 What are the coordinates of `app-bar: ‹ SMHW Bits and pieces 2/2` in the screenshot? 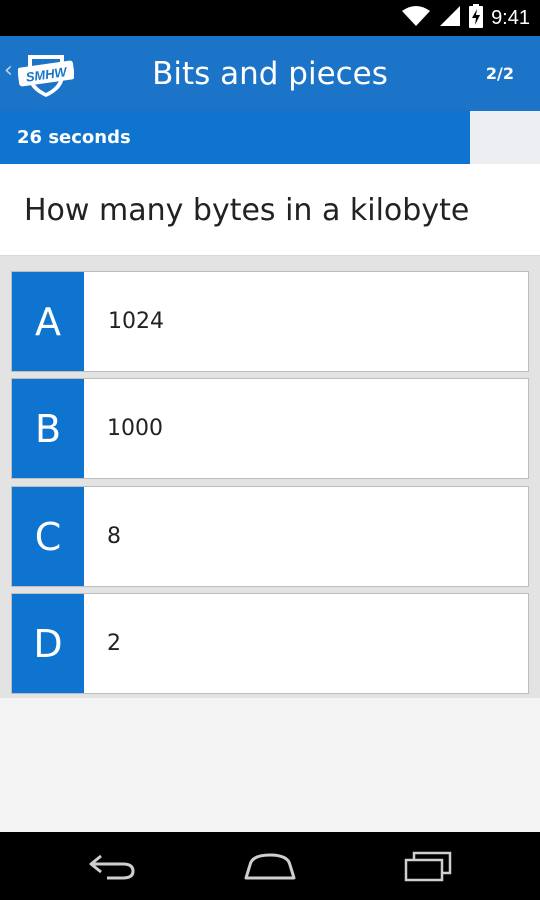 It's located at (270, 73).